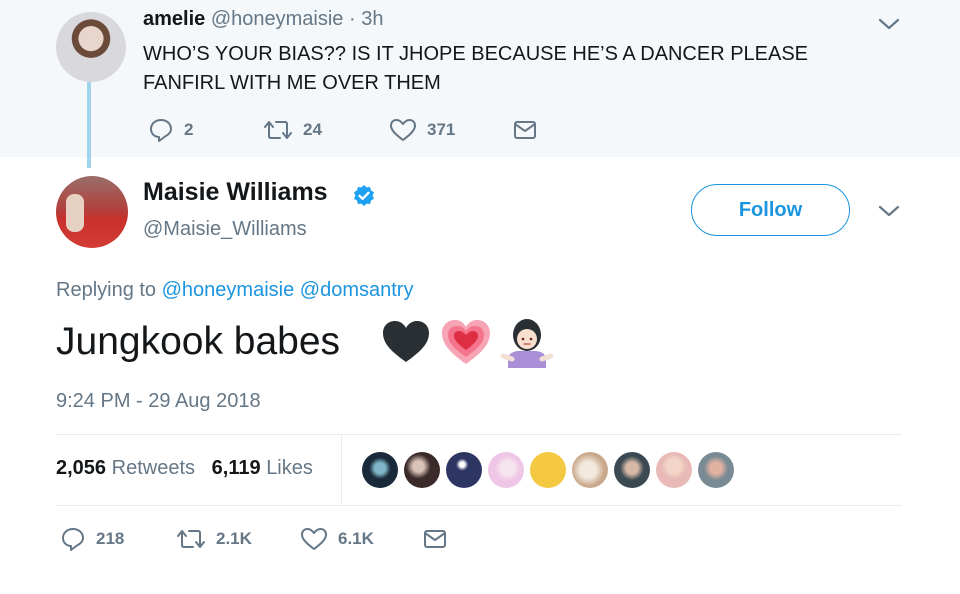 The width and height of the screenshot is (960, 594). Describe the element at coordinates (277, 19) in the screenshot. I see `parent-author-handle: @honeymaisie` at that location.